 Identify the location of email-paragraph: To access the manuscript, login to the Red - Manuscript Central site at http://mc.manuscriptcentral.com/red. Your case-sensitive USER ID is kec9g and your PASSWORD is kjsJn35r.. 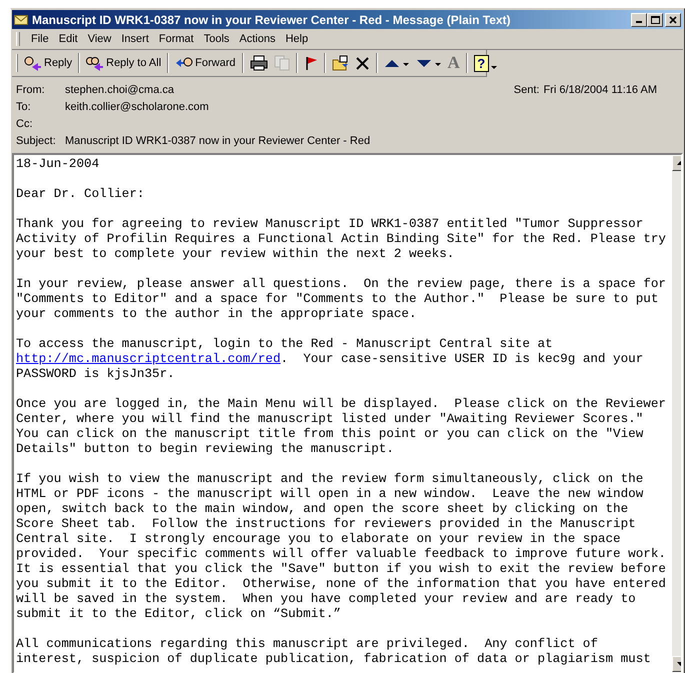
(330, 359).